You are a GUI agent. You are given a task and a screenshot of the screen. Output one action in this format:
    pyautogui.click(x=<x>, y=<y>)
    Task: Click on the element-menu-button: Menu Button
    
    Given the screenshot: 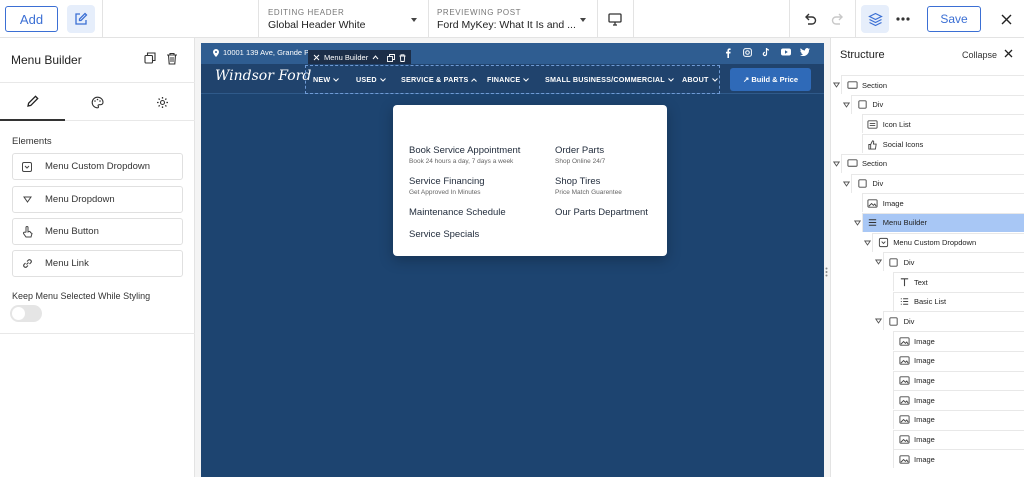 What is the action you would take?
    pyautogui.click(x=97, y=231)
    